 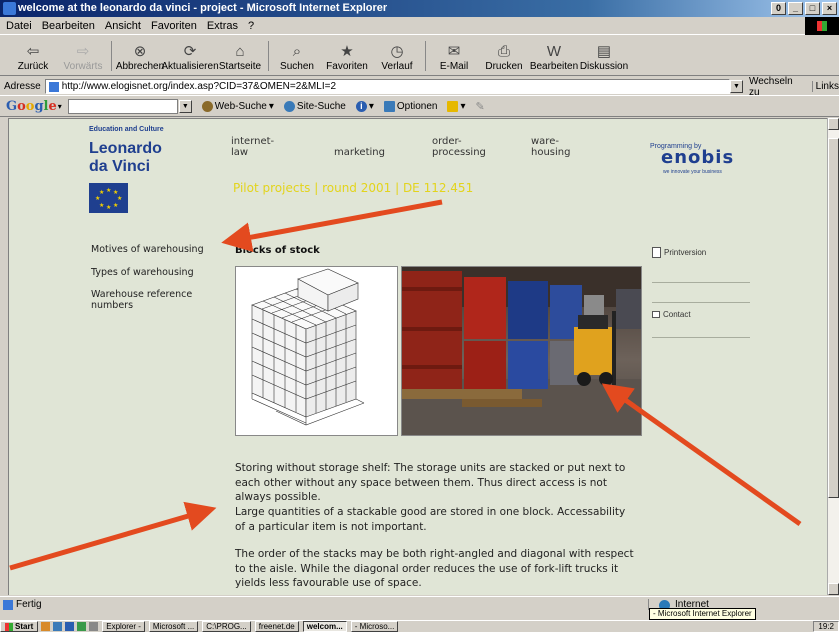 What do you see at coordinates (656, 314) in the screenshot?
I see `mail-icon` at bounding box center [656, 314].